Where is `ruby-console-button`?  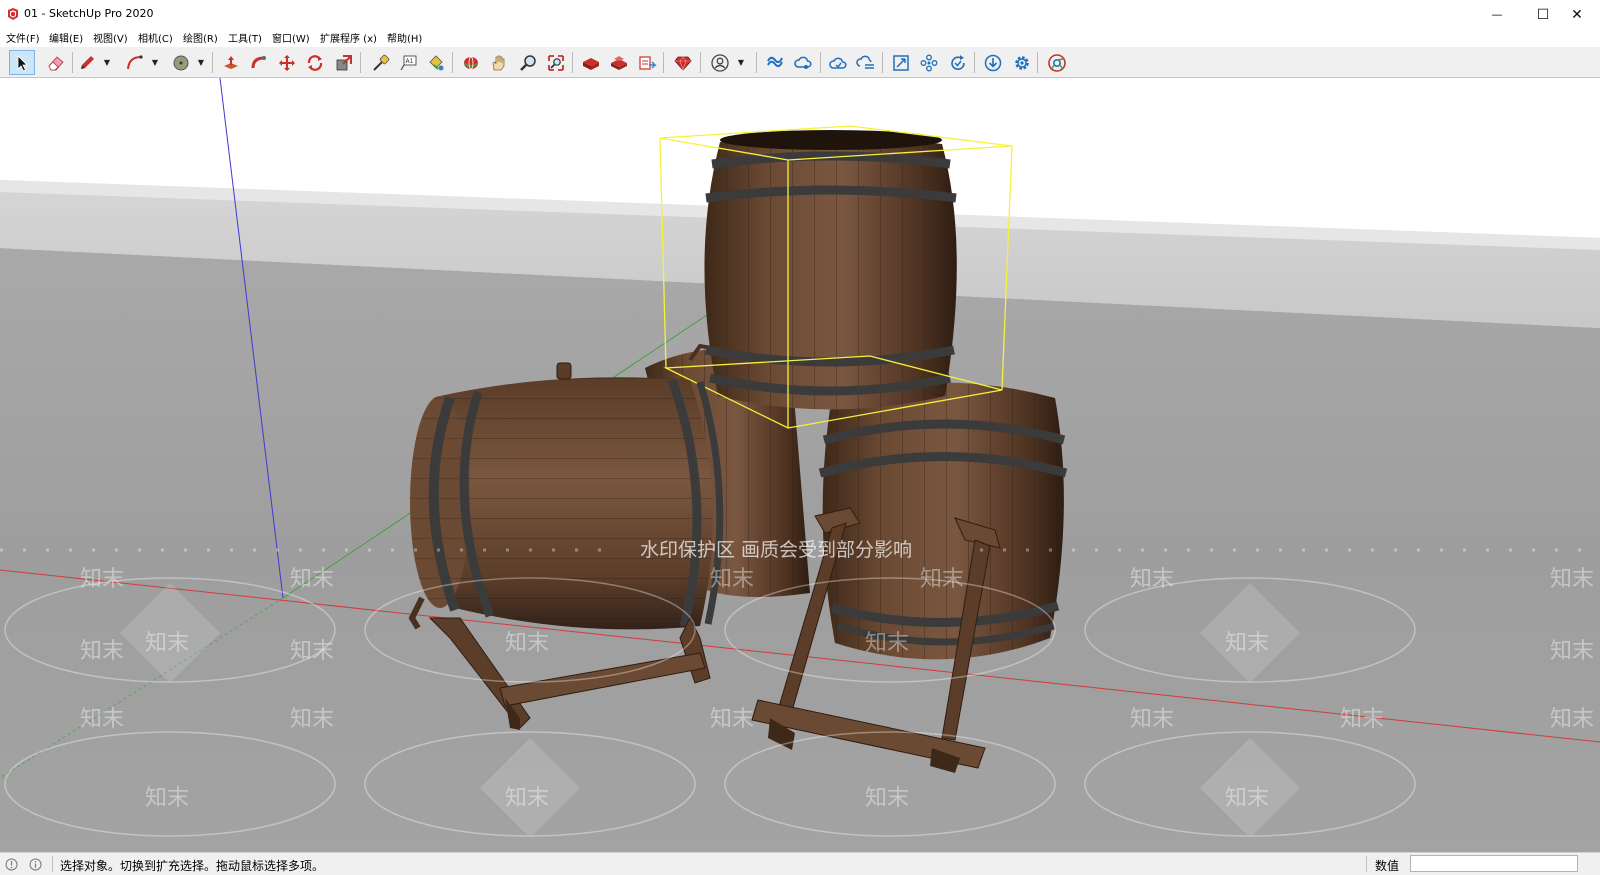 ruby-console-button is located at coordinates (683, 62).